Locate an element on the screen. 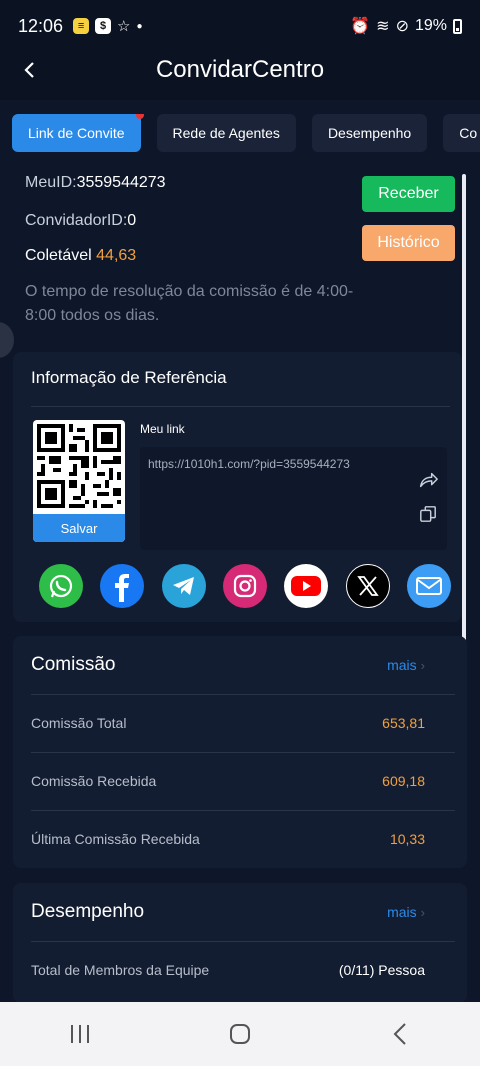 Image resolution: width=480 pixels, height=1066 pixels. convidador-row: ConvidadorID:0 is located at coordinates (80, 221).